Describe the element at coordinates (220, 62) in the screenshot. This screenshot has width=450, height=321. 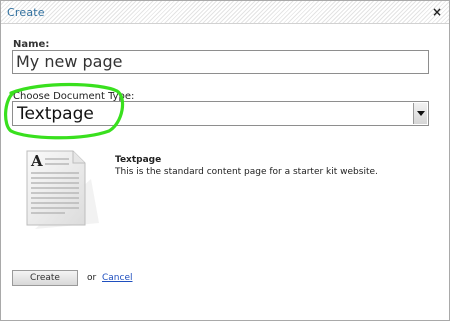
I see `name-input: My new page` at that location.